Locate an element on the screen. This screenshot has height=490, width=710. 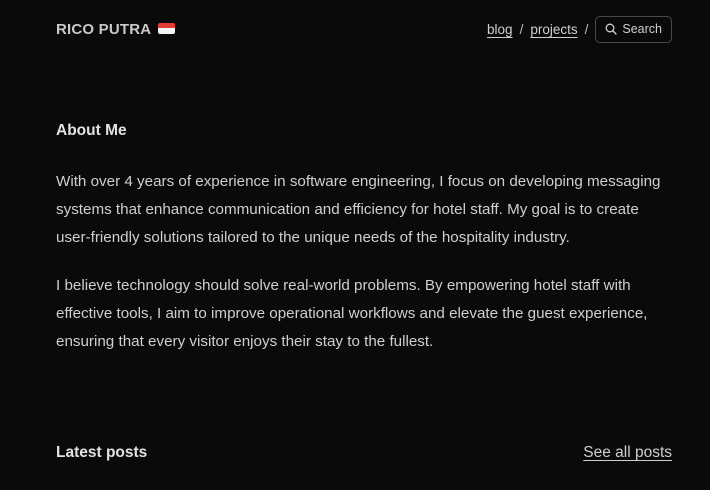
search-icon is located at coordinates (611, 29).